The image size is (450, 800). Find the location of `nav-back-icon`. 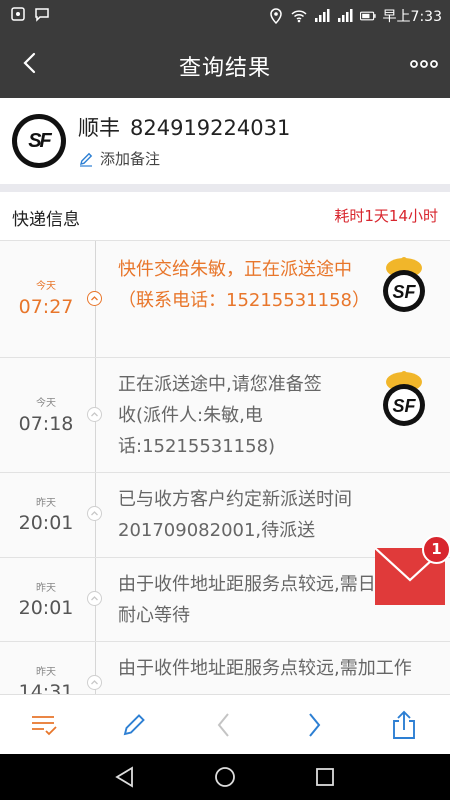

nav-back-icon is located at coordinates (124, 777).